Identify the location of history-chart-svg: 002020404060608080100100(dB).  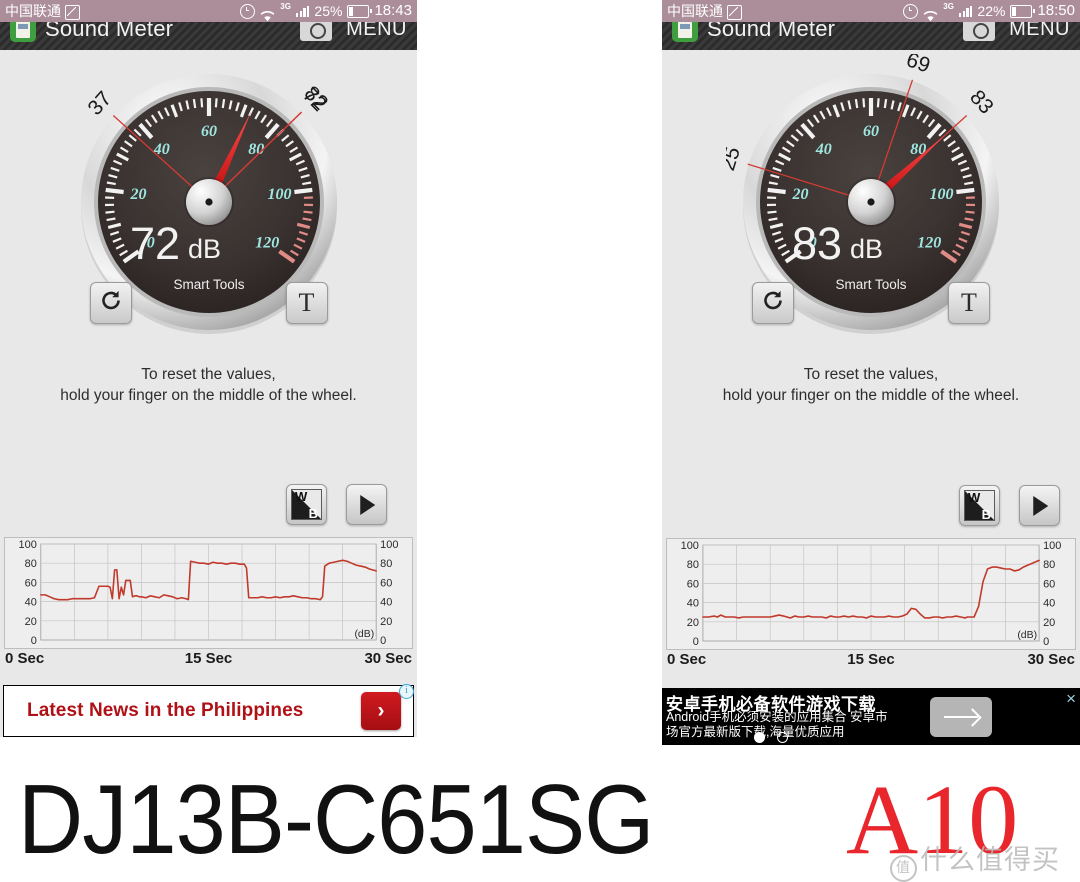
(208, 593).